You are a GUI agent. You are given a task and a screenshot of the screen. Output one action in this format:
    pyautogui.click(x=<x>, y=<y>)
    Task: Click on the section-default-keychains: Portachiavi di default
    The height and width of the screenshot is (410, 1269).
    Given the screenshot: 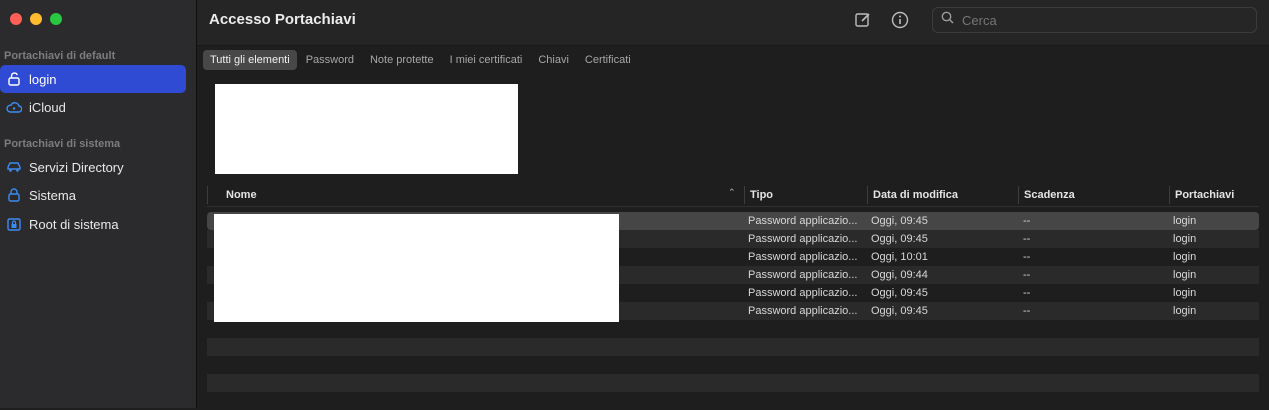 What is the action you would take?
    pyautogui.click(x=60, y=56)
    